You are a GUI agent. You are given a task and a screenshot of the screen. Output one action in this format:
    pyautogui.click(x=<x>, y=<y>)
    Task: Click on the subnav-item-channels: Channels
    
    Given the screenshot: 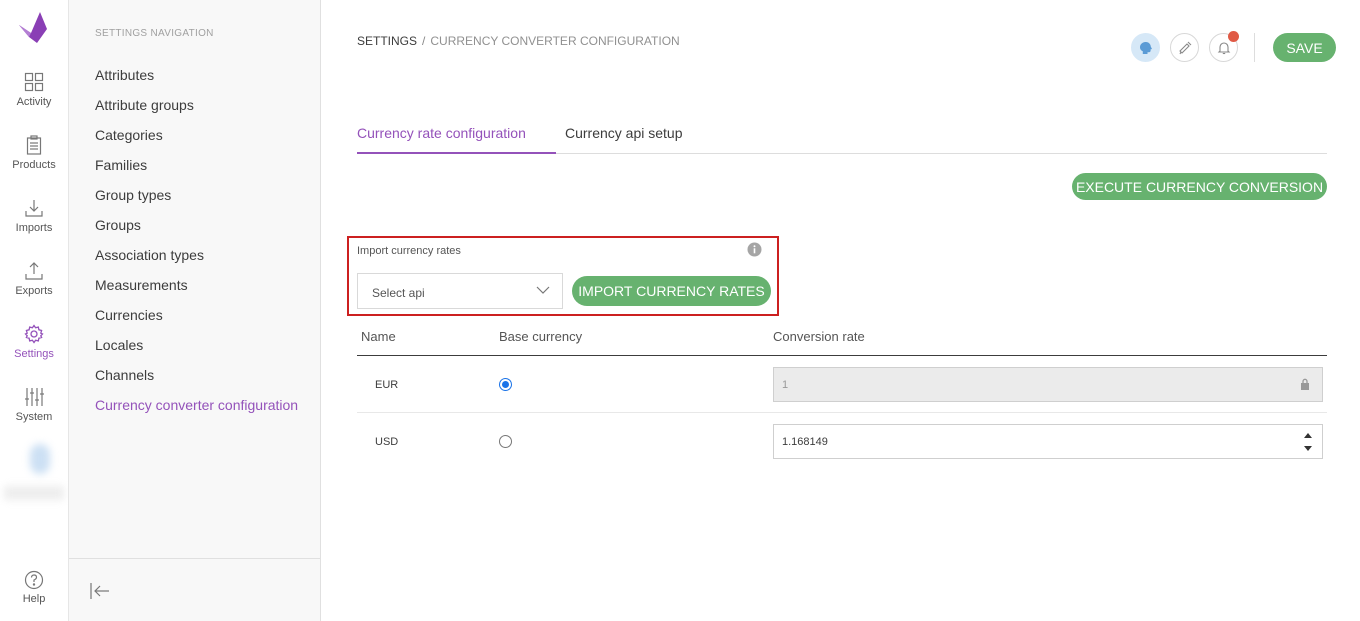 What is the action you would take?
    pyautogui.click(x=196, y=380)
    